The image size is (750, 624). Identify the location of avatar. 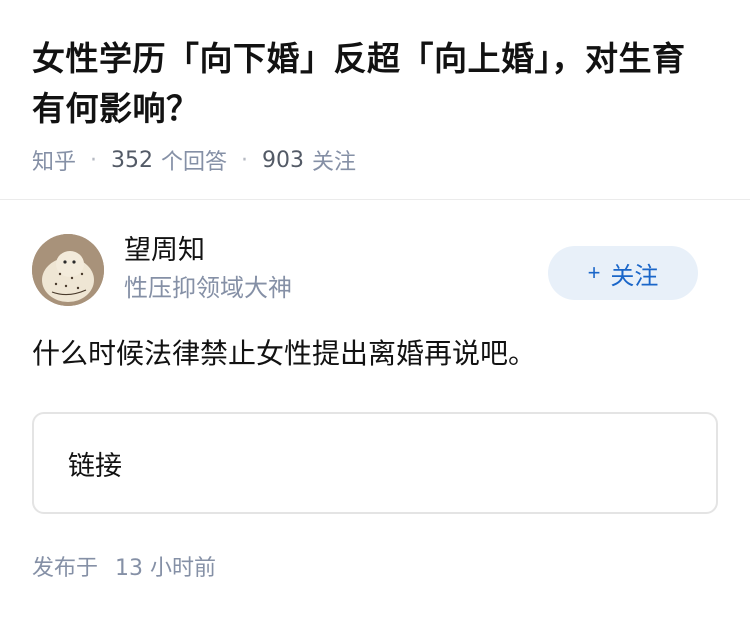
(68, 270).